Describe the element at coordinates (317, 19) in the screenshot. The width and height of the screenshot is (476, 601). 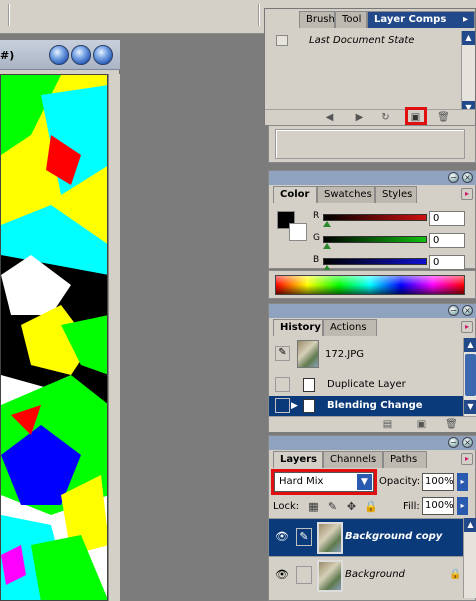
I see `tab-brush: Brush` at that location.